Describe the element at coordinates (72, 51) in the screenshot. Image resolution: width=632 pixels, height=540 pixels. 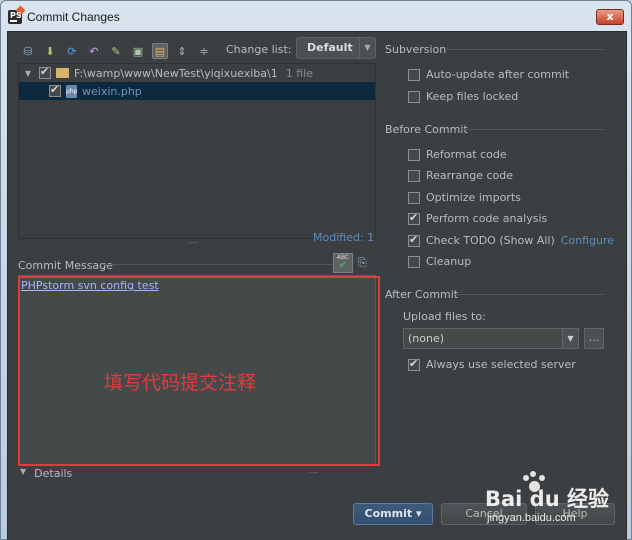
I see `refresh-icon: ⟳` at that location.